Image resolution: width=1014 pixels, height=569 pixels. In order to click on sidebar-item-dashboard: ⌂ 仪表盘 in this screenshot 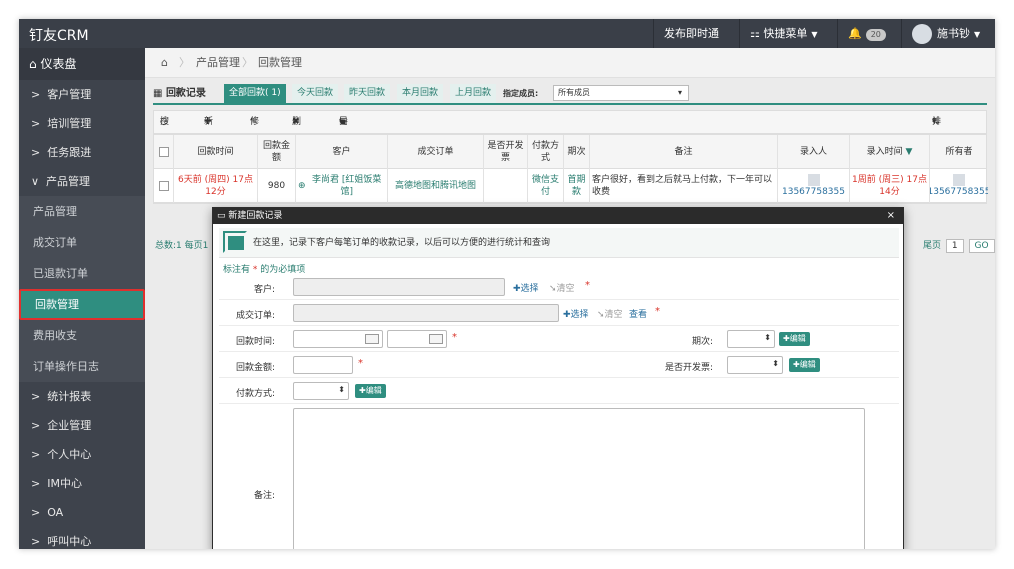, I will do `click(82, 64)`.